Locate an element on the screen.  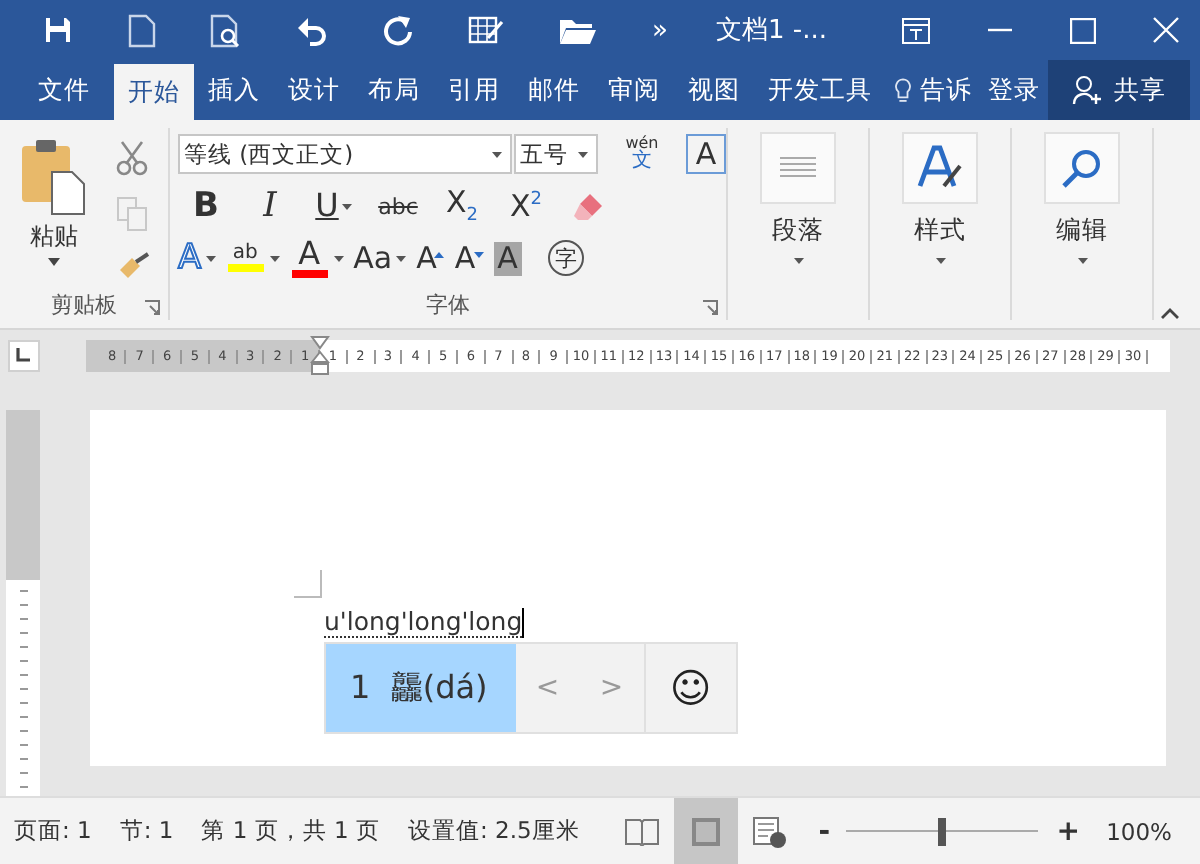
zoom-slider-thumb is located at coordinates (942, 831).